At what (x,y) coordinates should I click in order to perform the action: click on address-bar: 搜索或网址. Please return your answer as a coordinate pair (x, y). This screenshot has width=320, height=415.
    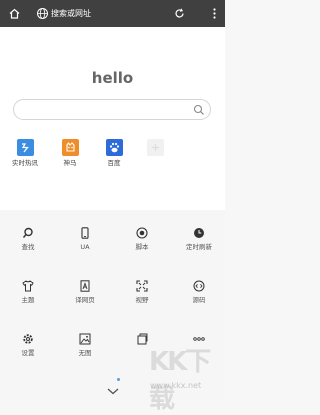
    Looking at the image, I should click on (71, 13).